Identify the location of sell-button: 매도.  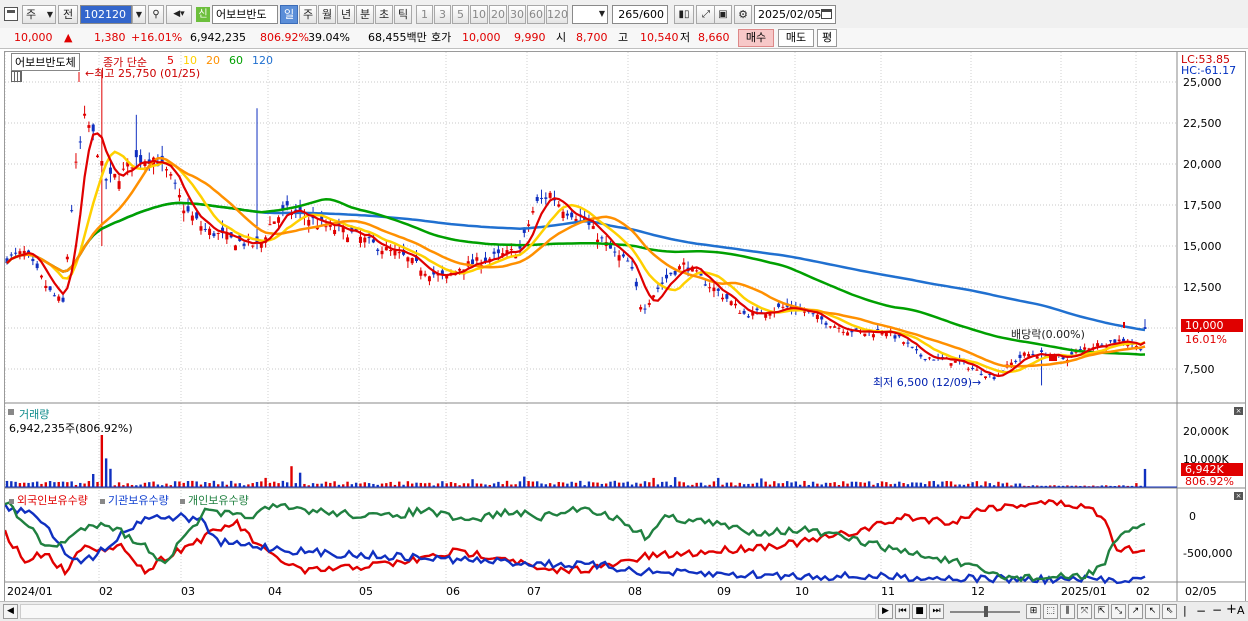
(796, 38).